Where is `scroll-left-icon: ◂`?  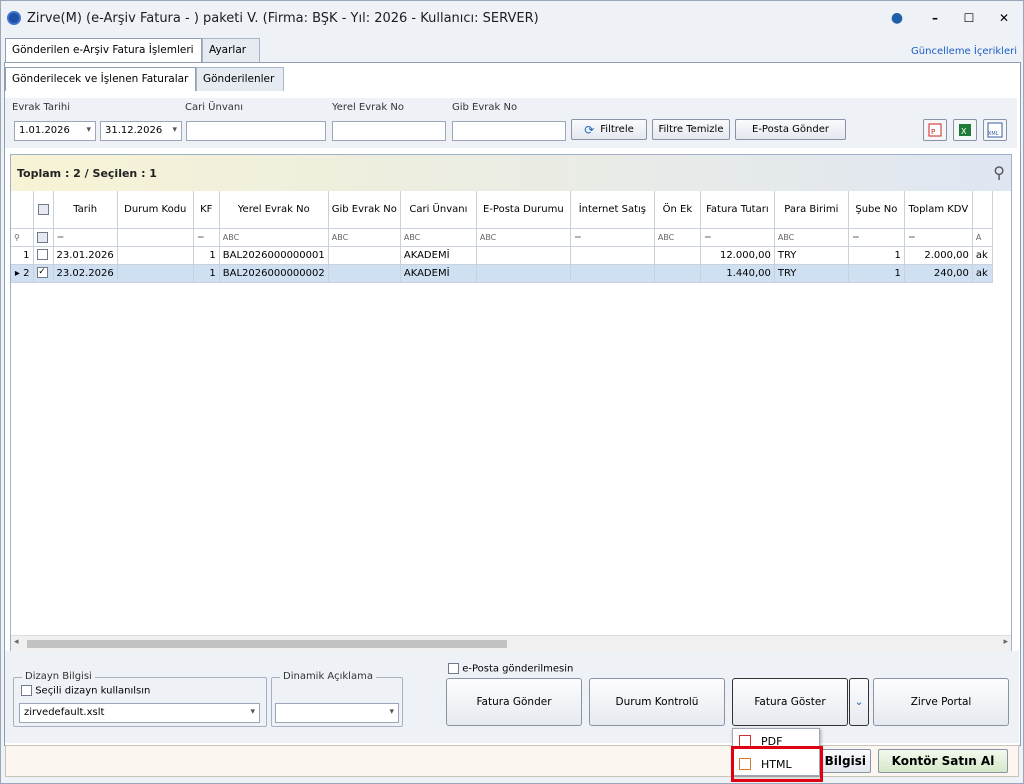
scroll-left-icon: ◂ is located at coordinates (16, 642).